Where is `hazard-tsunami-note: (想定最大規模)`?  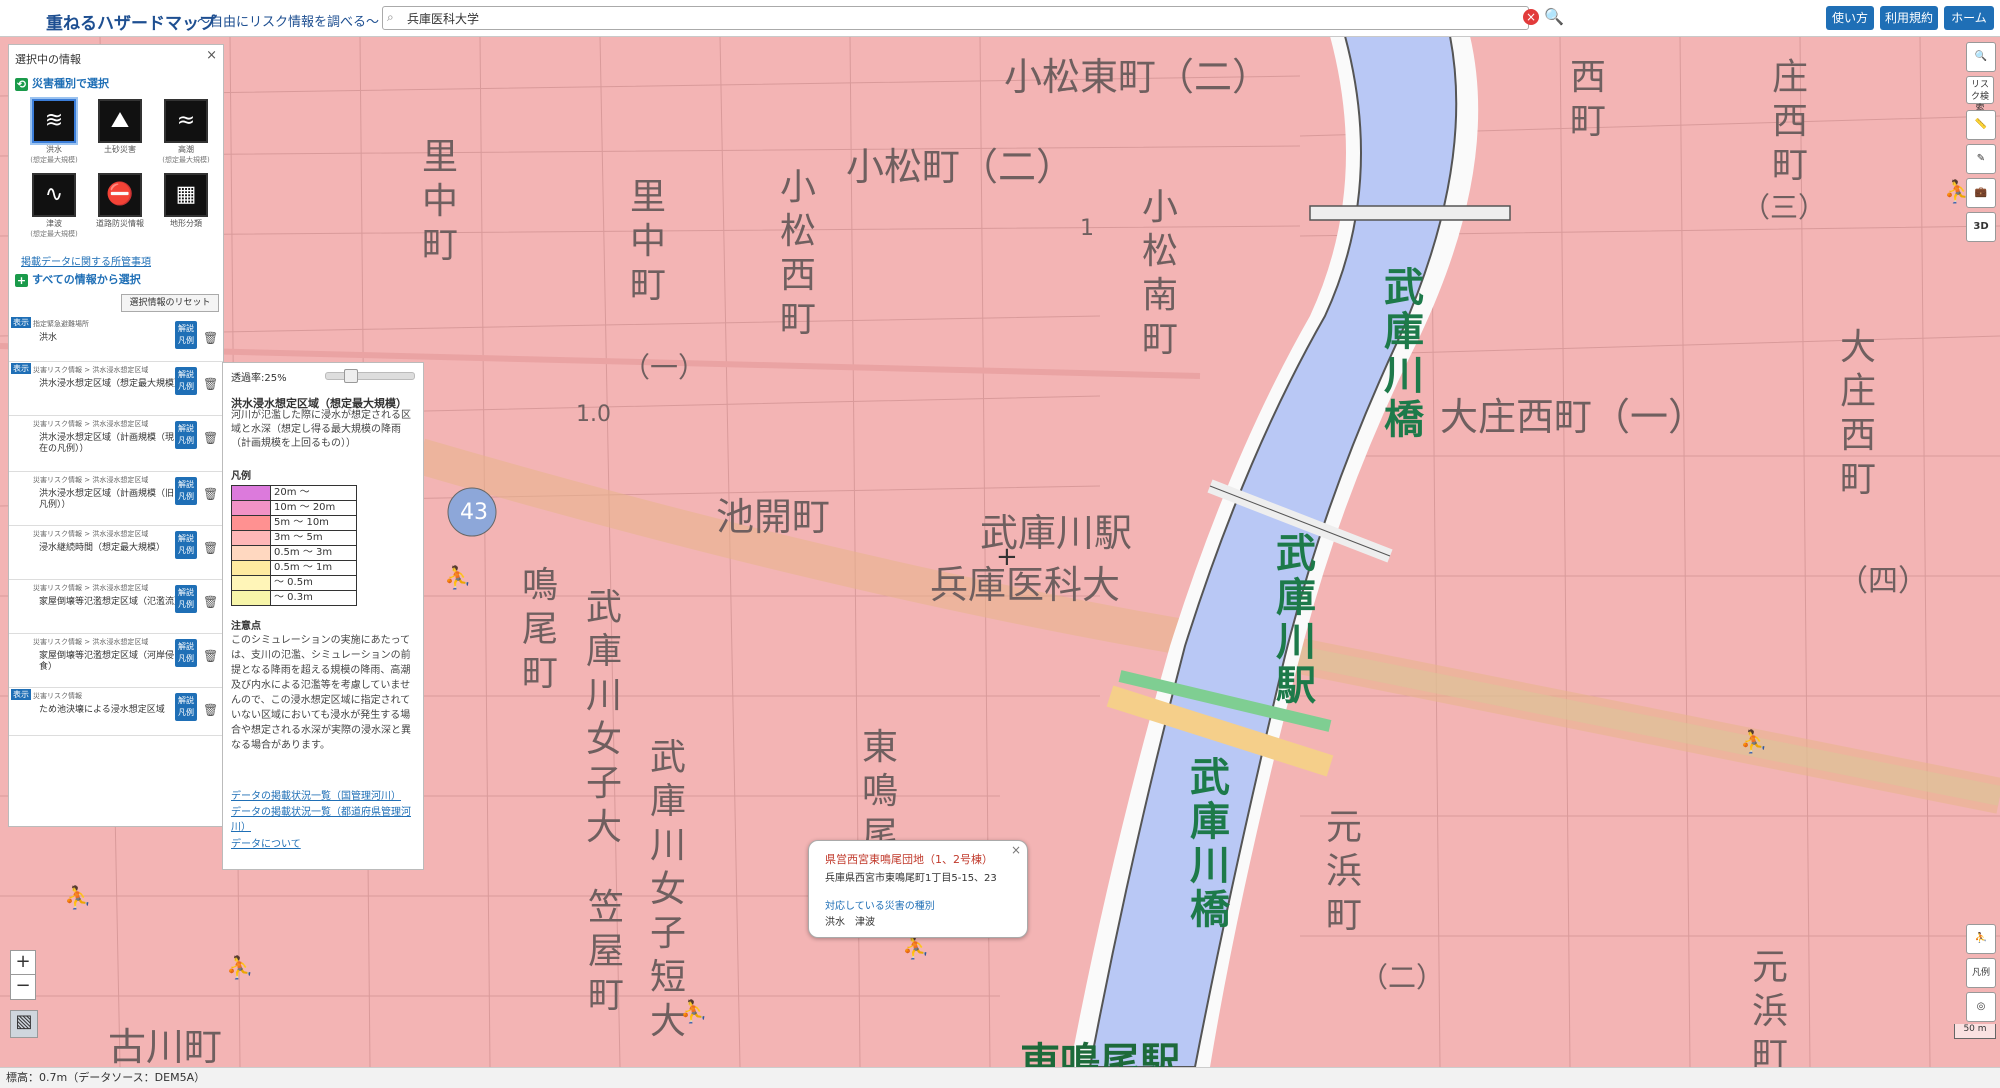 hazard-tsunami-note: (想定最大規模) is located at coordinates (54, 234).